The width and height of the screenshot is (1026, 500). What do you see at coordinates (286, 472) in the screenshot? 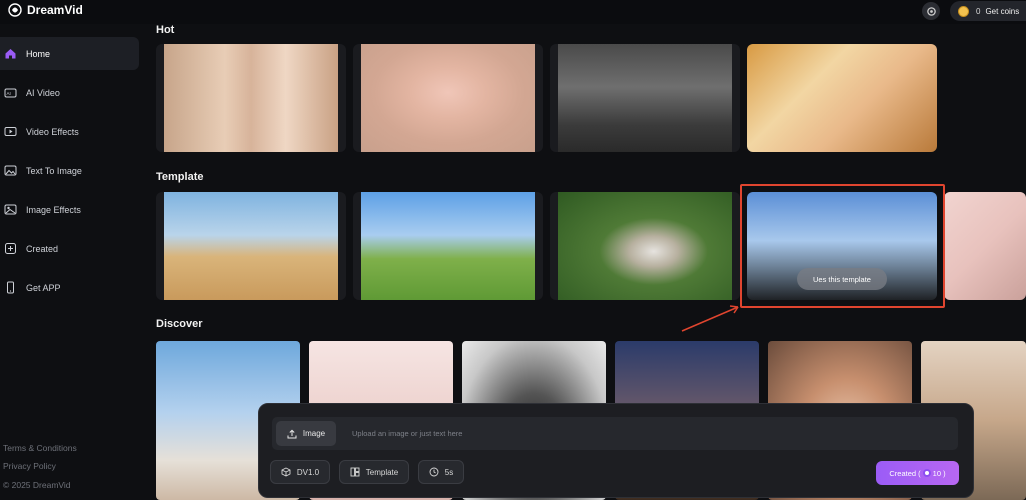
I see `cube-icon` at bounding box center [286, 472].